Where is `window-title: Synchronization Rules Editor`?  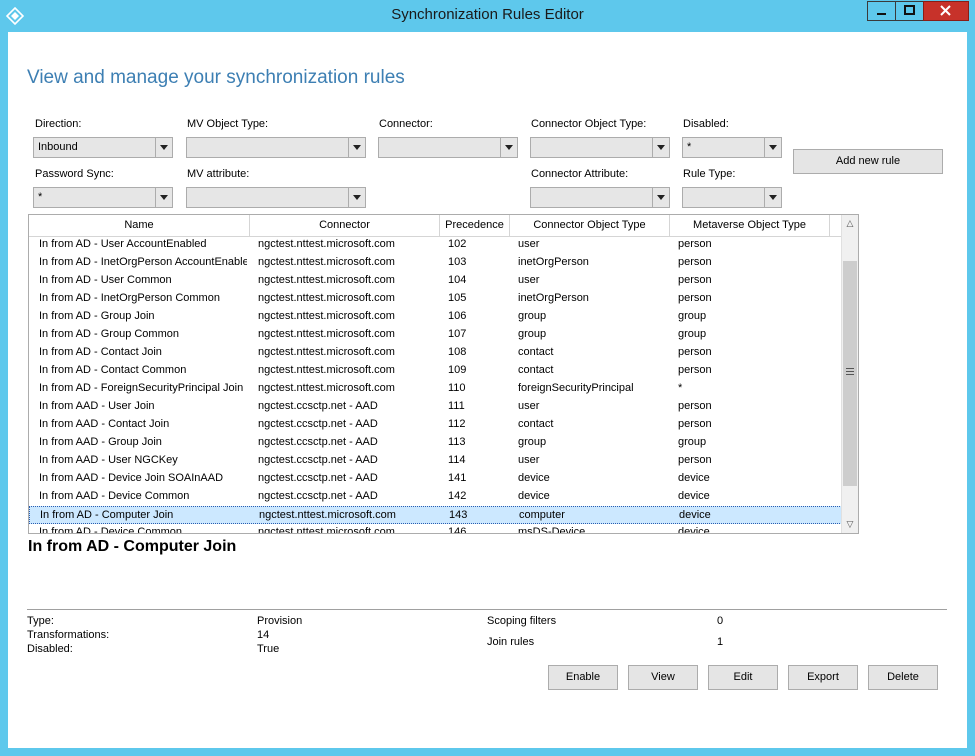
window-title: Synchronization Rules Editor is located at coordinates (487, 14).